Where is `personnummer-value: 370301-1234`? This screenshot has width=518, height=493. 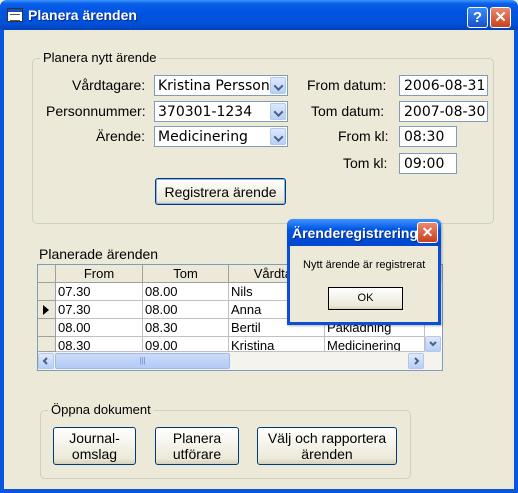 personnummer-value: 370301-1234 is located at coordinates (205, 112).